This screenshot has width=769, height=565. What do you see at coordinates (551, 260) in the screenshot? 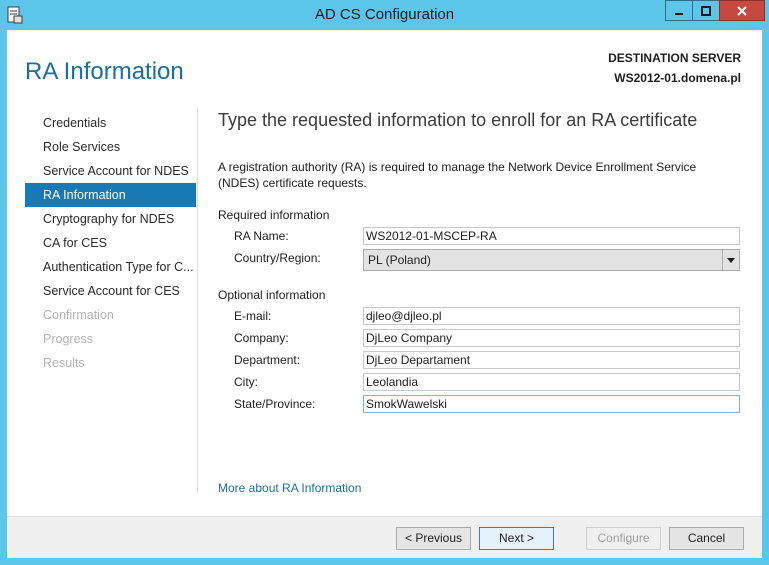
I see `country-select: PL (Poland)` at bounding box center [551, 260].